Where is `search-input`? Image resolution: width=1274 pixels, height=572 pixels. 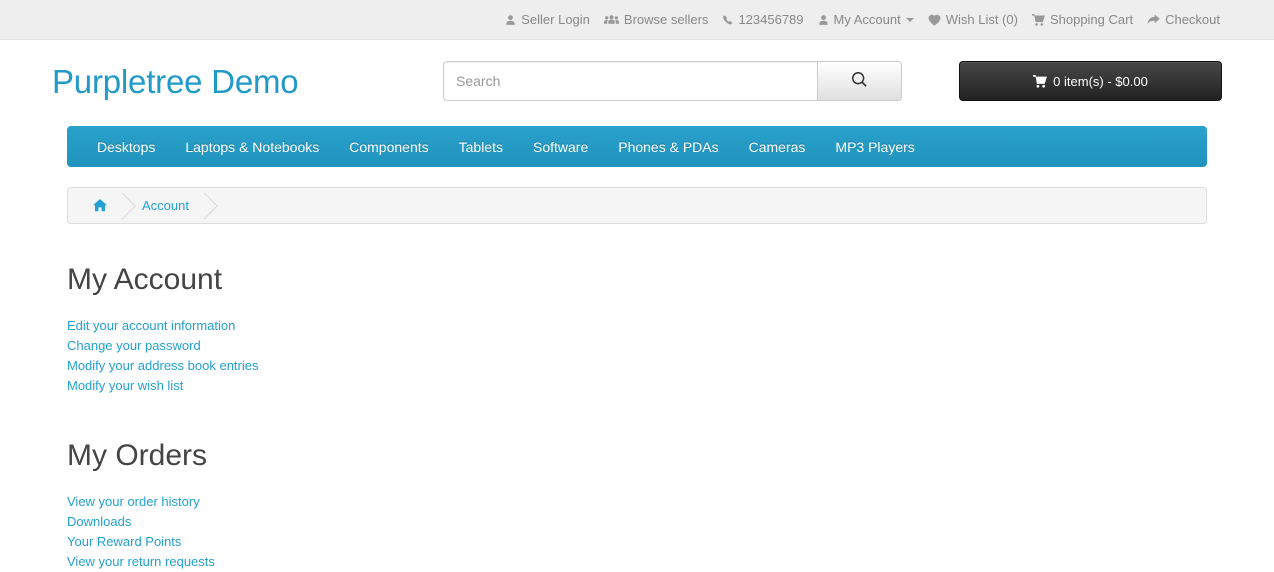
search-input is located at coordinates (630, 81).